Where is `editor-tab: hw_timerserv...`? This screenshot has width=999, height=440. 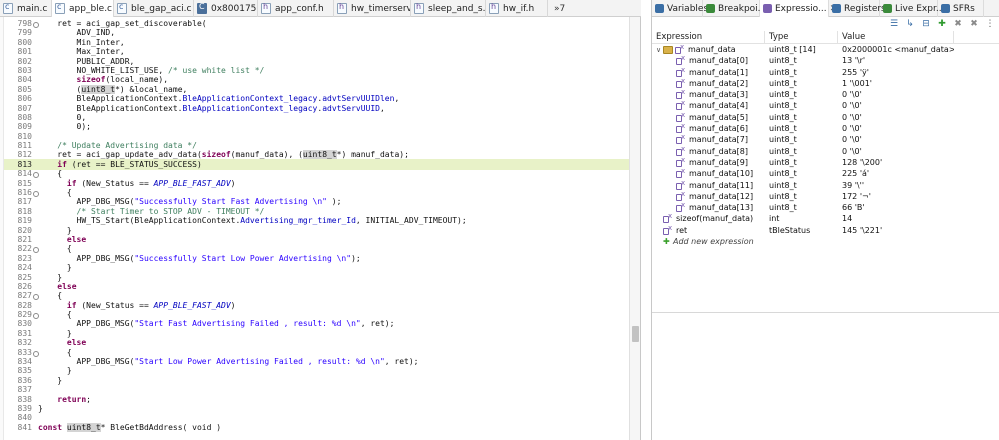 editor-tab: hw_timerserv... is located at coordinates (372, 8).